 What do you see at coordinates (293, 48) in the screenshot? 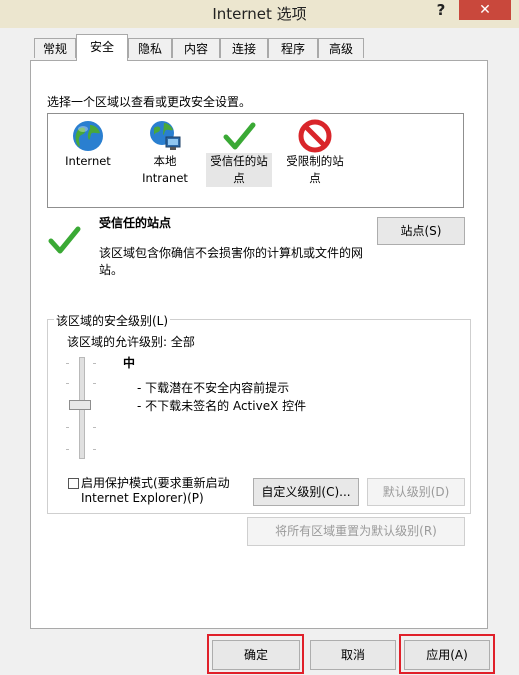
I see `tab-programs: 程序` at bounding box center [293, 48].